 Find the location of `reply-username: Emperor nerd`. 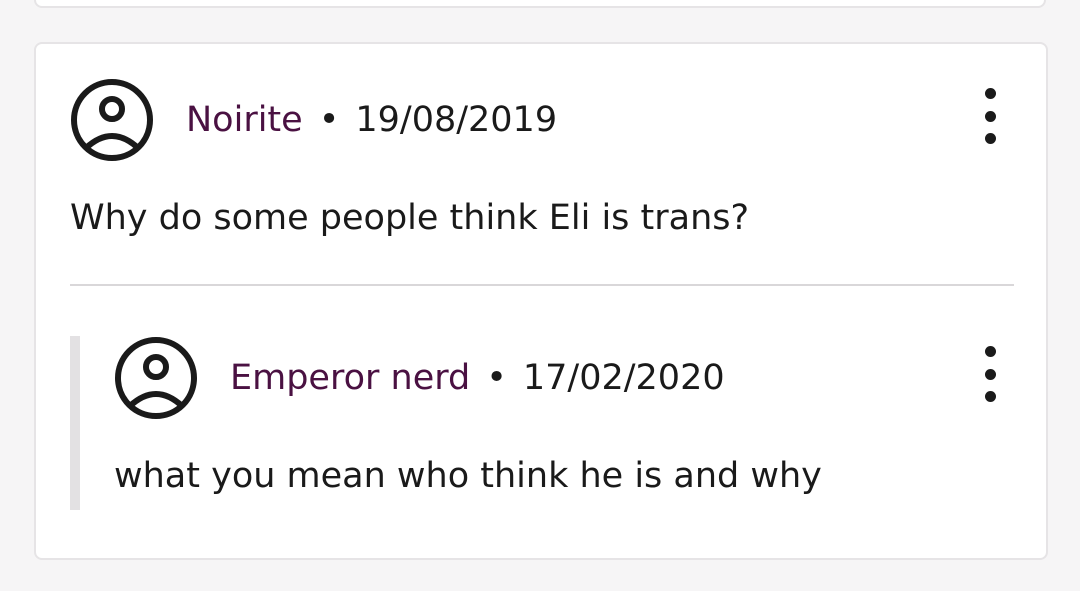

reply-username: Emperor nerd is located at coordinates (350, 378).